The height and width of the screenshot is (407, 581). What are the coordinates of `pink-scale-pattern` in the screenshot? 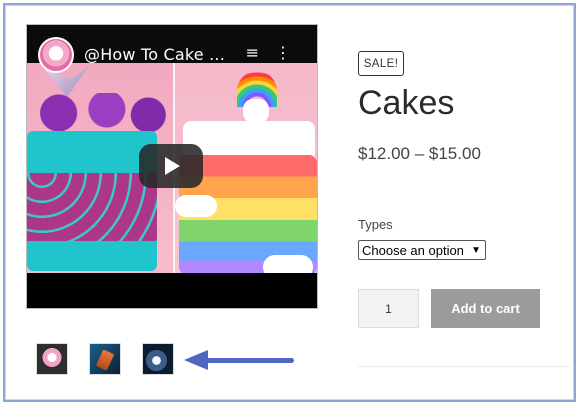 It's located at (92, 207).